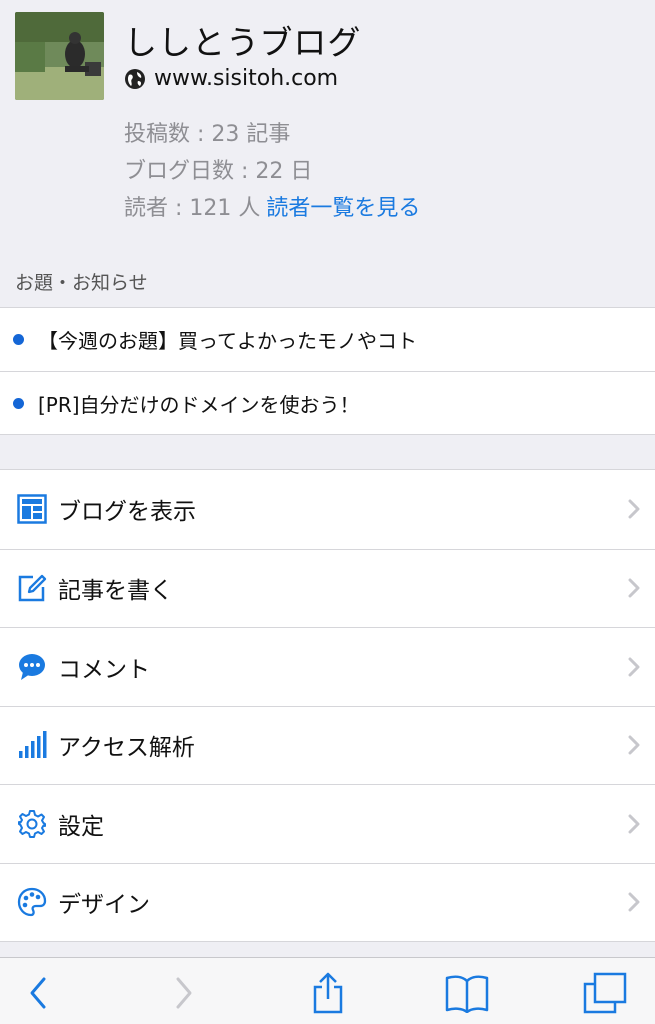 The width and height of the screenshot is (655, 1024). Describe the element at coordinates (192, 208) in the screenshot. I see `reader-count: 読者 : 121 人` at that location.